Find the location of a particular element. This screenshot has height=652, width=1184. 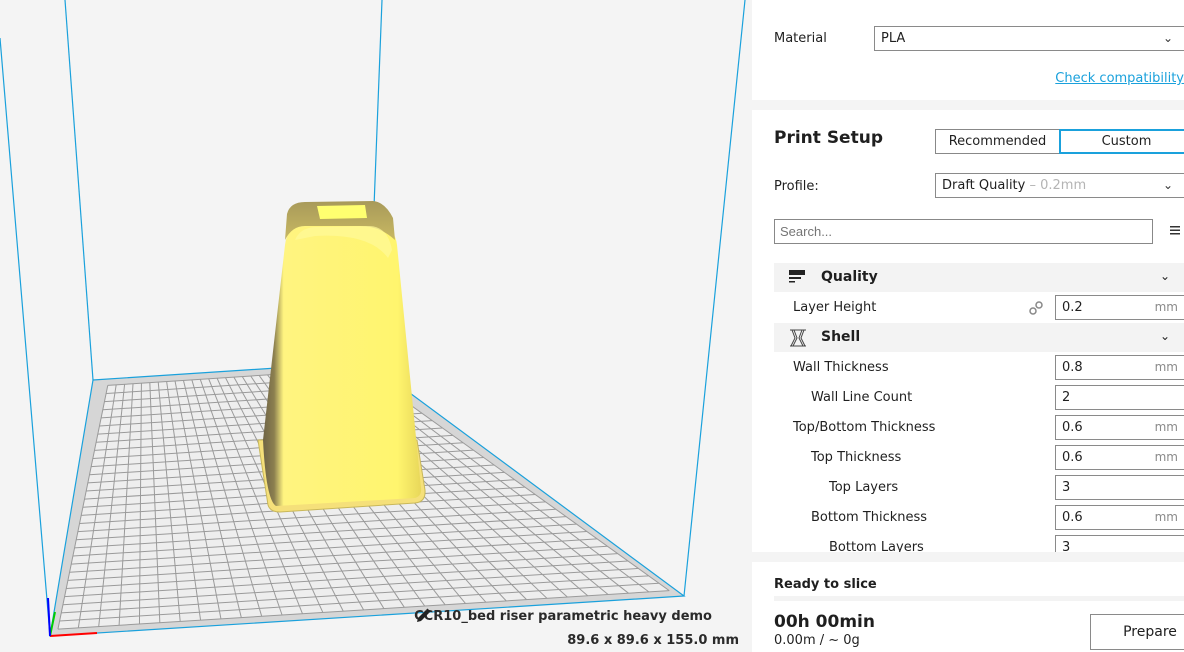

layer-height-input: 0.2 mm is located at coordinates (1119, 307).